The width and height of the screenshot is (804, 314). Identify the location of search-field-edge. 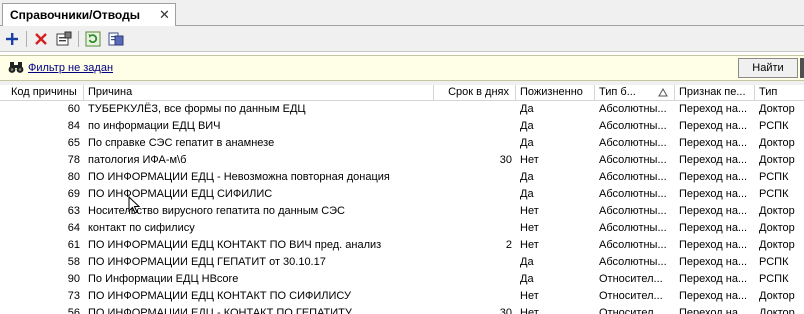
(802, 68).